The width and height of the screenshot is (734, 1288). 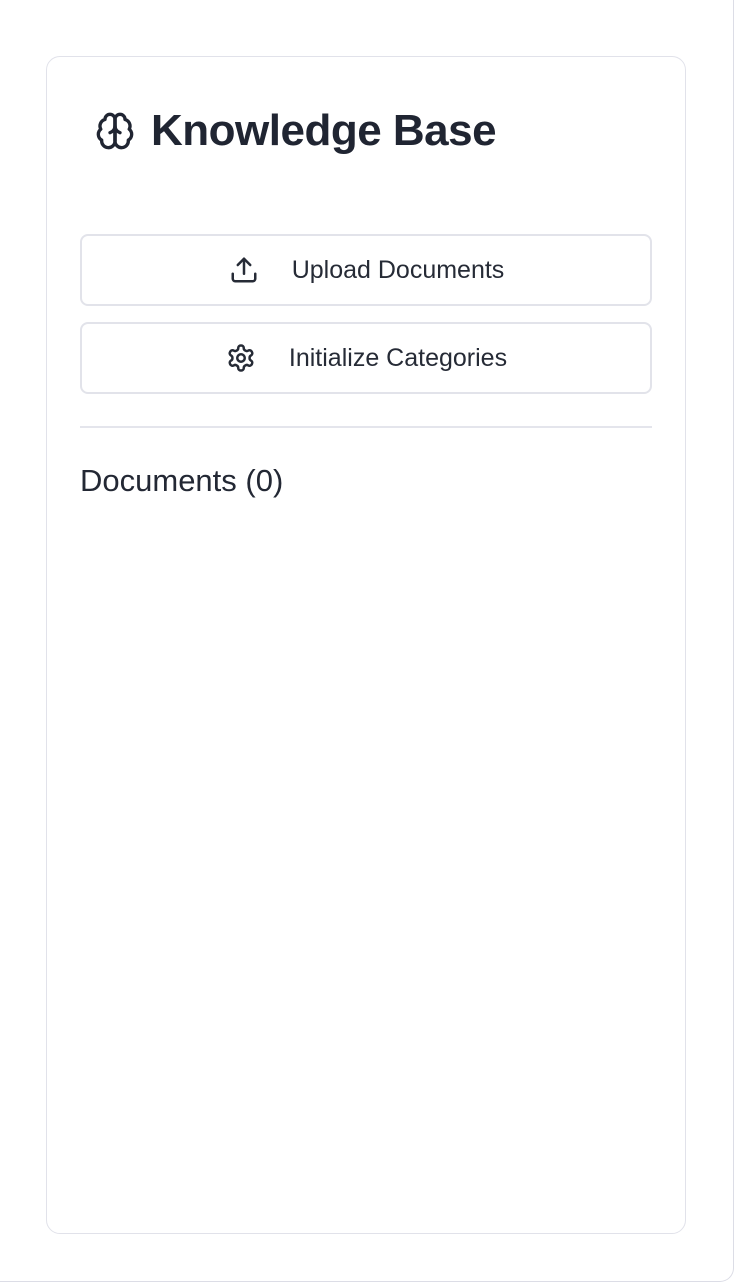 I want to click on panel-header: Knowledge Base, so click(x=296, y=131).